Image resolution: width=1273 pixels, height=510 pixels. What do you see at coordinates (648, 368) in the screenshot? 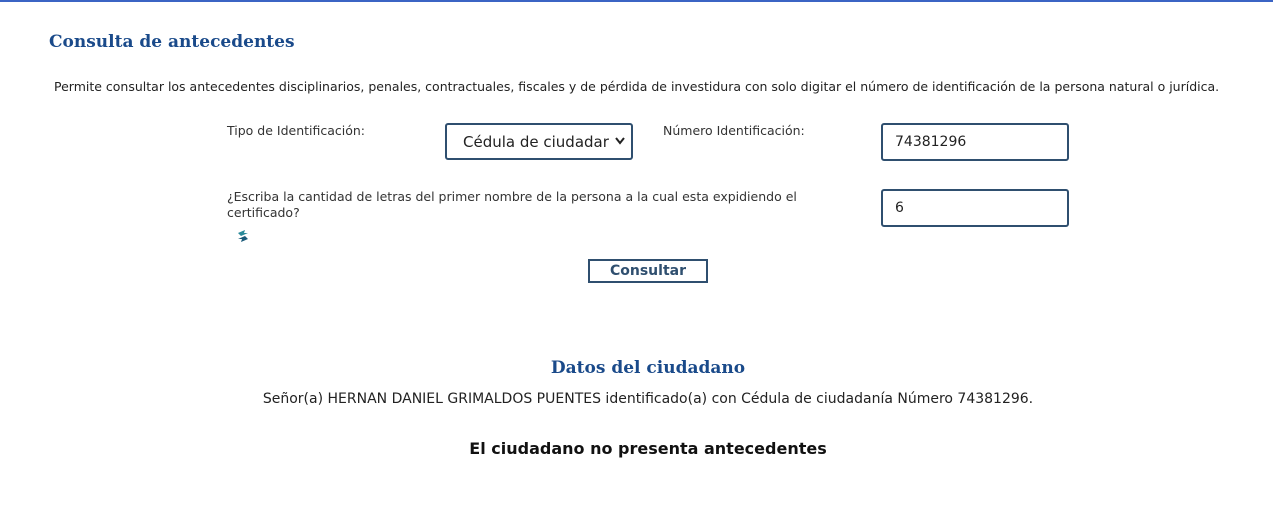
I see `citizen-section-title: Datos del ciudadano` at bounding box center [648, 368].